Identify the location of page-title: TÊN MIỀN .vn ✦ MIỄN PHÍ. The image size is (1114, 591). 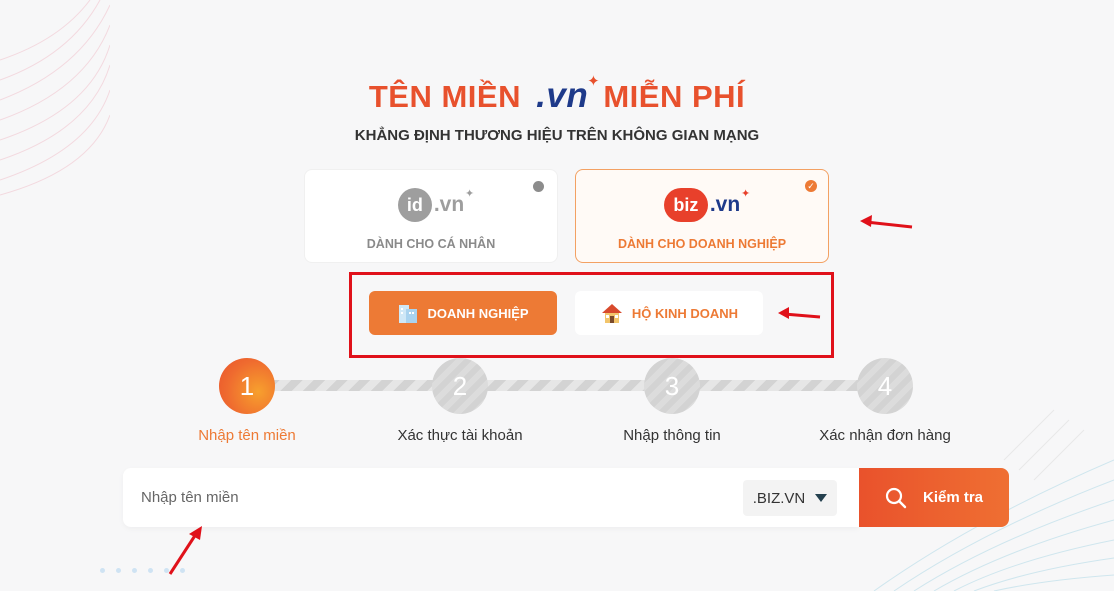
(557, 94).